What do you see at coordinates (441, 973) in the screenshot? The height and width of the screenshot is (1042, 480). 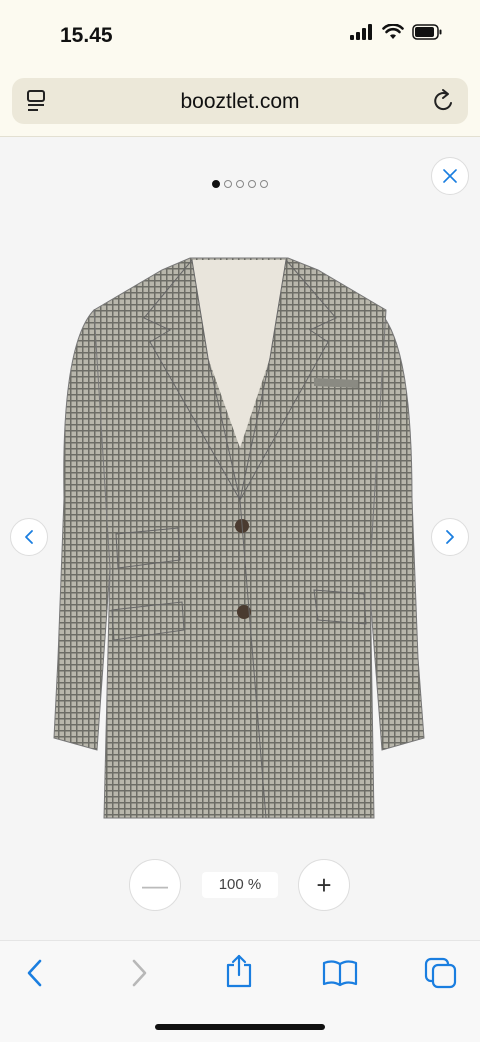 I see `tabs-icon` at bounding box center [441, 973].